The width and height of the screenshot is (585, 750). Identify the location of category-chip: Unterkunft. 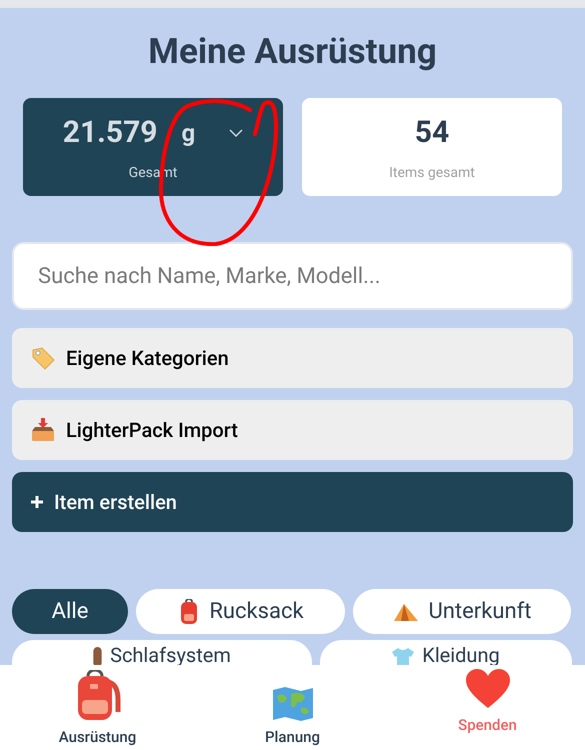
(462, 611).